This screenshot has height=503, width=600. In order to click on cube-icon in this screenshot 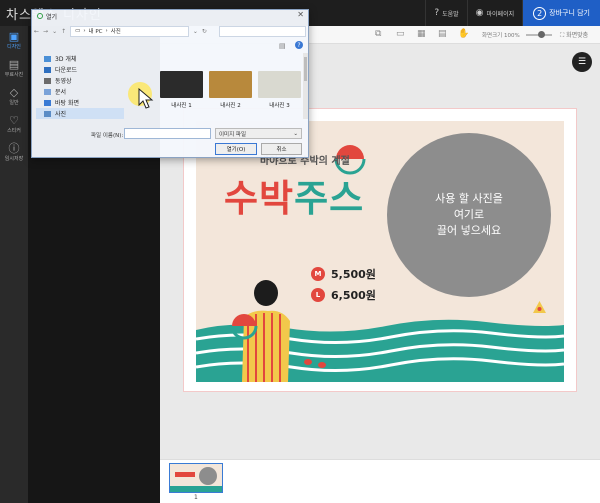, I will do `click(47, 58)`.